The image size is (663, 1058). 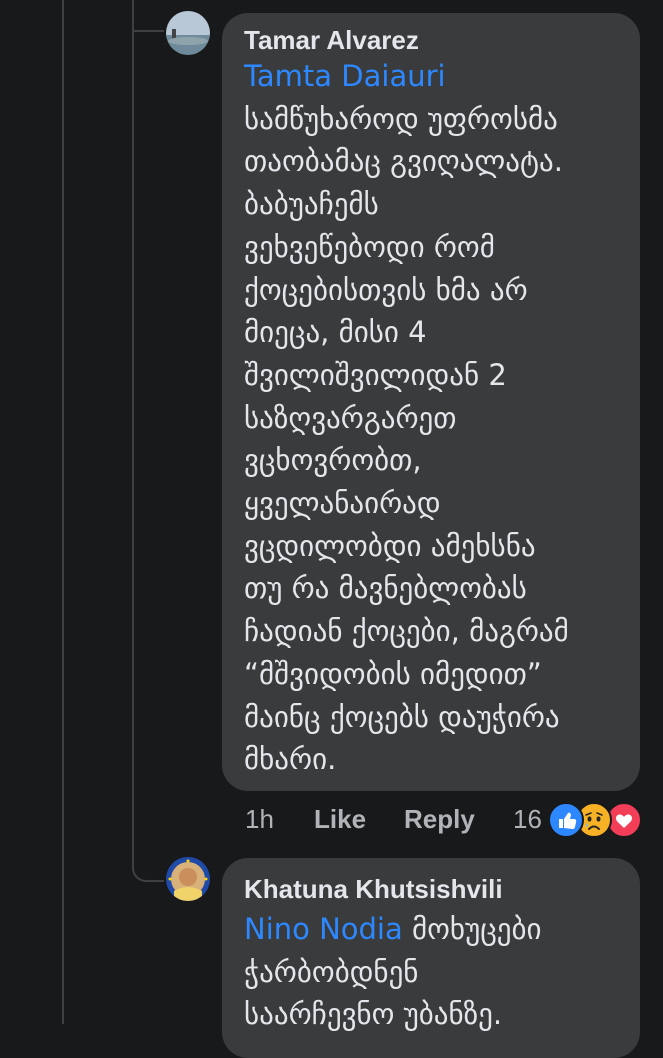 What do you see at coordinates (375, 374) in the screenshot?
I see `comment-line: შვილიშვილიდან 2` at bounding box center [375, 374].